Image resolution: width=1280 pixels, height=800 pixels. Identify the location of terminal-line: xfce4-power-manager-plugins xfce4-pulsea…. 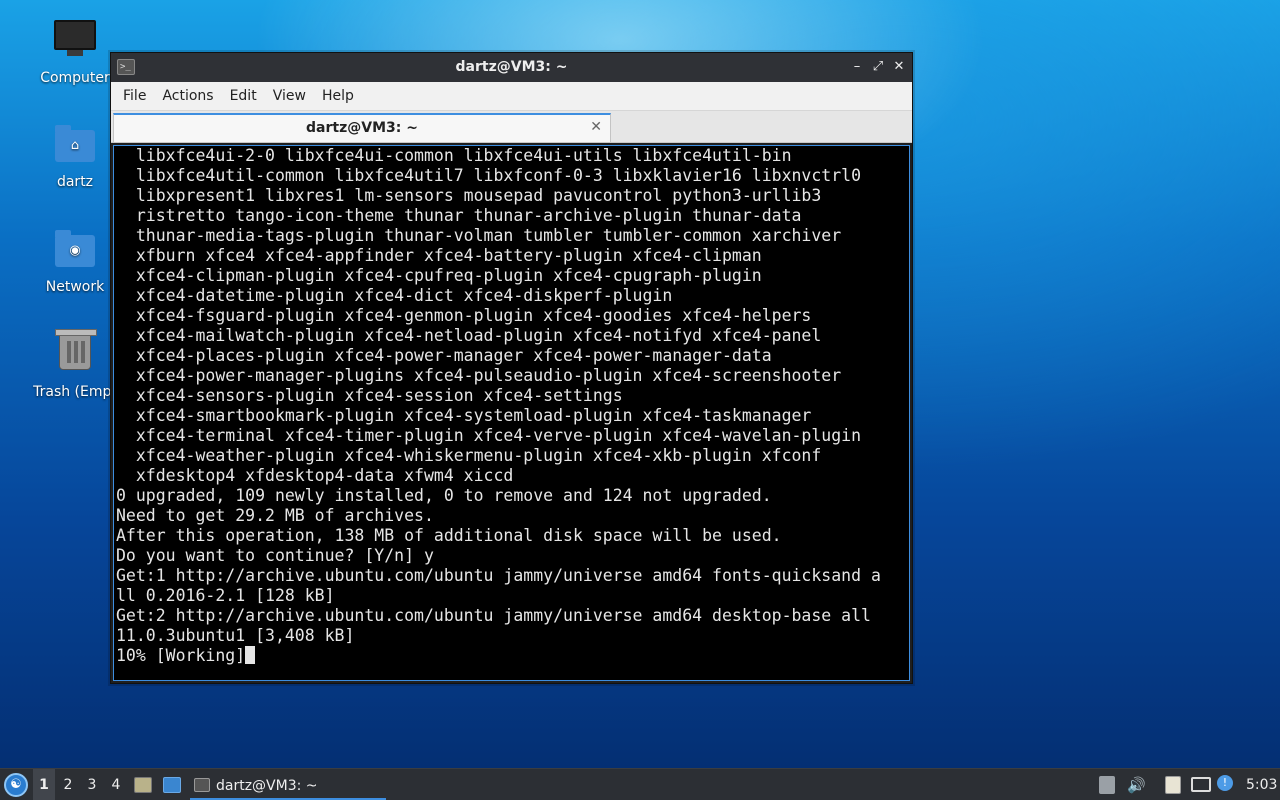
(479, 375).